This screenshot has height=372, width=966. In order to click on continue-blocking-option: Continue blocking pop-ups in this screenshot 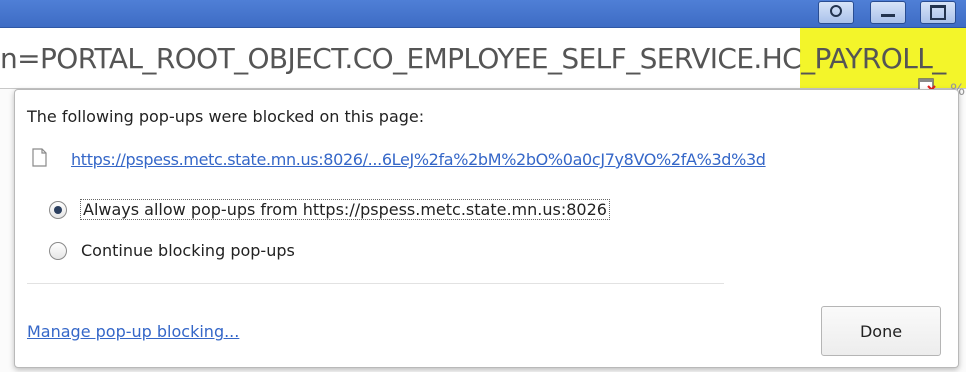, I will do `click(172, 250)`.